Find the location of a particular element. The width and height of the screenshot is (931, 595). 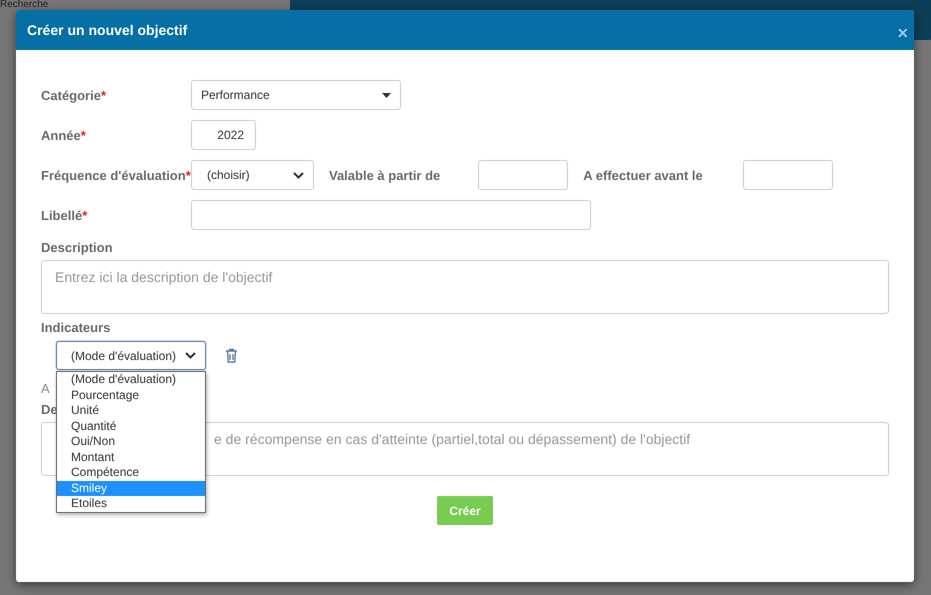

title-field is located at coordinates (391, 215).